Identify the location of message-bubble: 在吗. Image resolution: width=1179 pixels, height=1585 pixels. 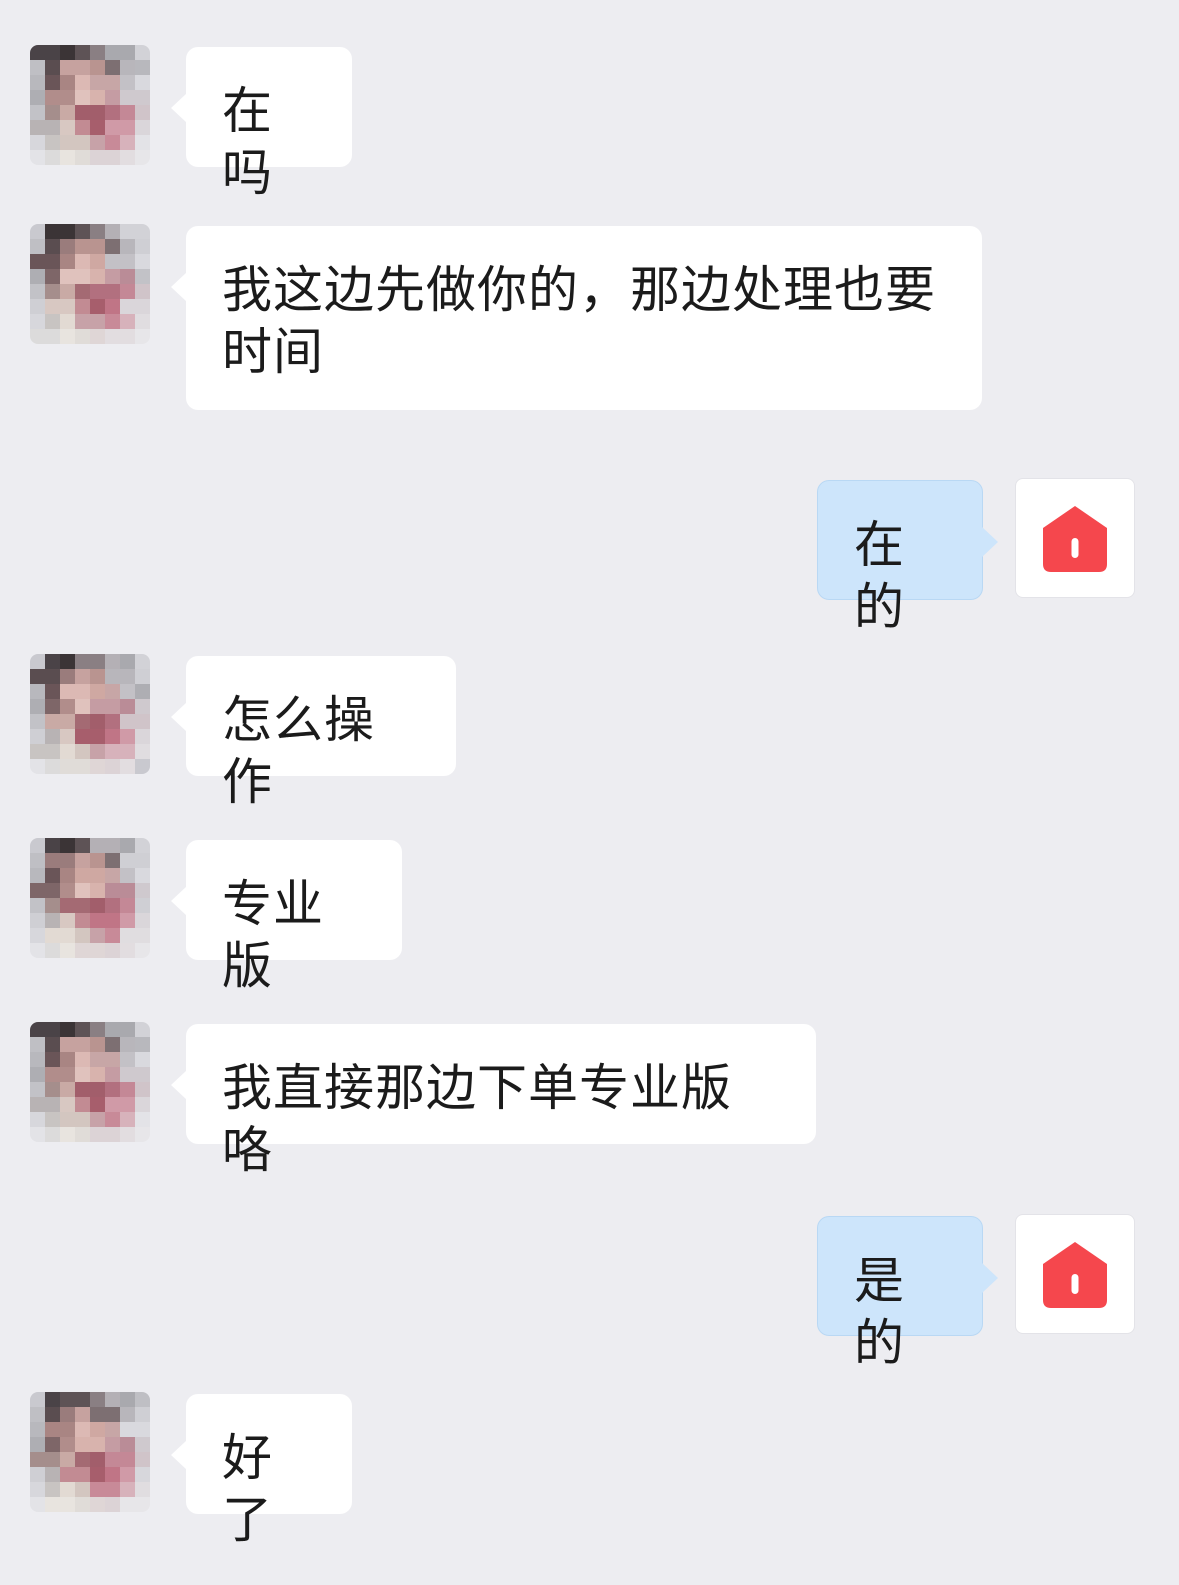
(261, 124).